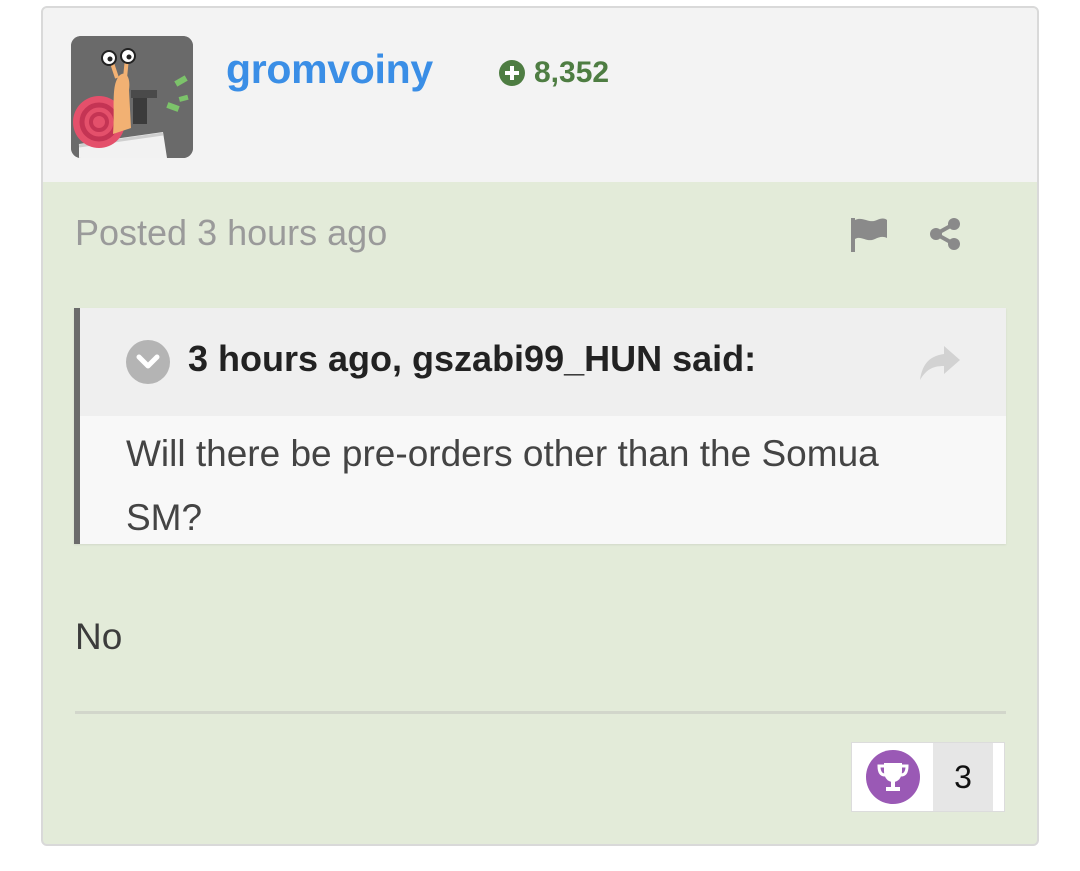 The height and width of the screenshot is (871, 1080). What do you see at coordinates (572, 72) in the screenshot?
I see `reputation-value: 8,352` at bounding box center [572, 72].